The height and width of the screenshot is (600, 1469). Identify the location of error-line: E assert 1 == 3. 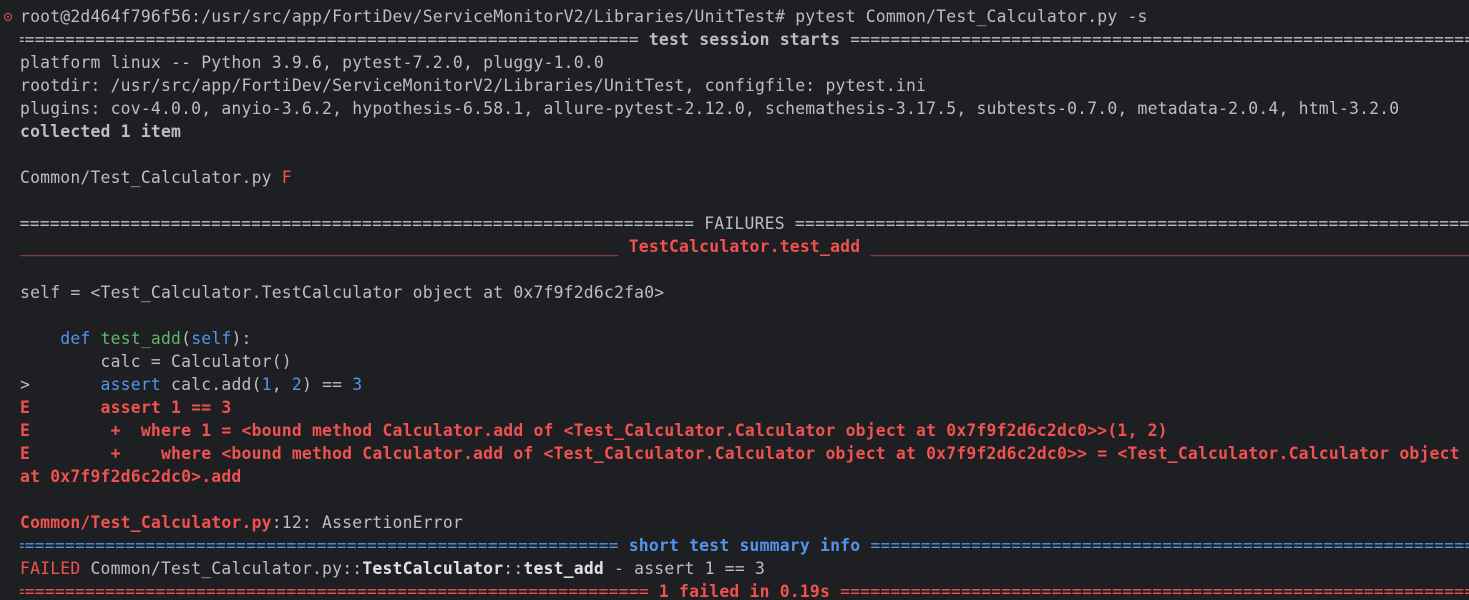
(126, 407).